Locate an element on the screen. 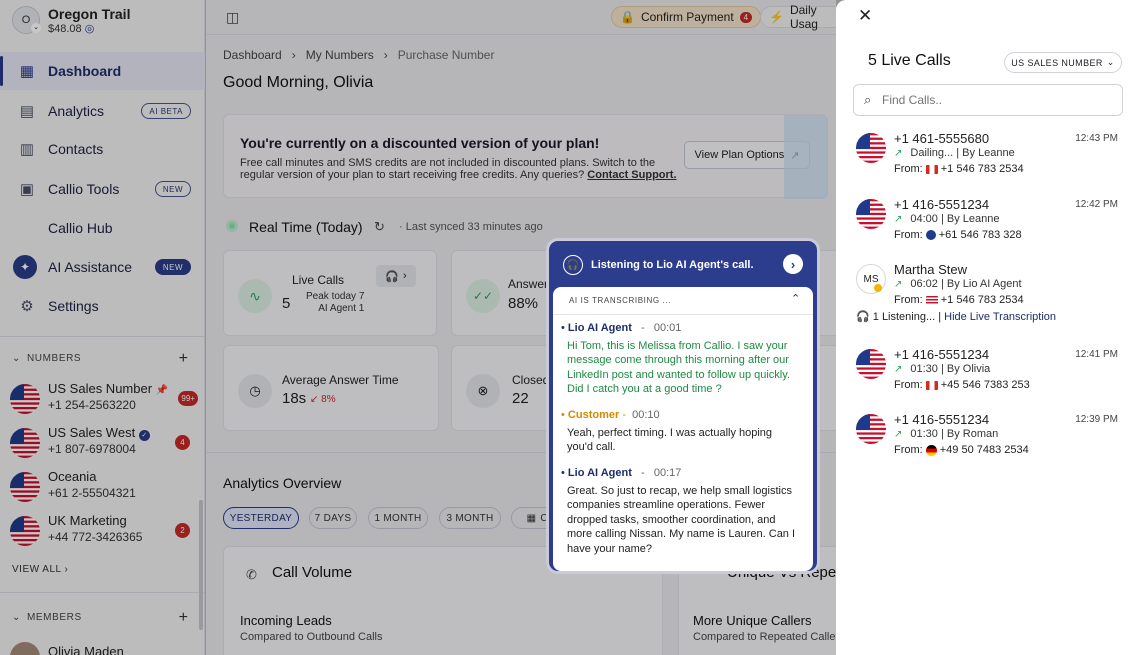 The width and height of the screenshot is (1140, 655). call-from: From: +1 546 783 2534 is located at coordinates (959, 169).